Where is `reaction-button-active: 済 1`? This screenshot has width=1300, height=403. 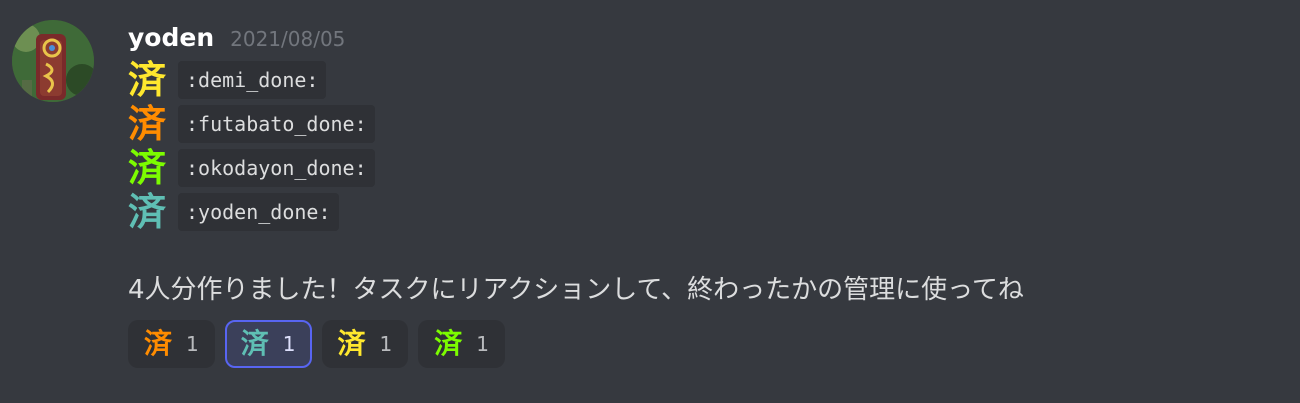 reaction-button-active: 済 1 is located at coordinates (268, 344).